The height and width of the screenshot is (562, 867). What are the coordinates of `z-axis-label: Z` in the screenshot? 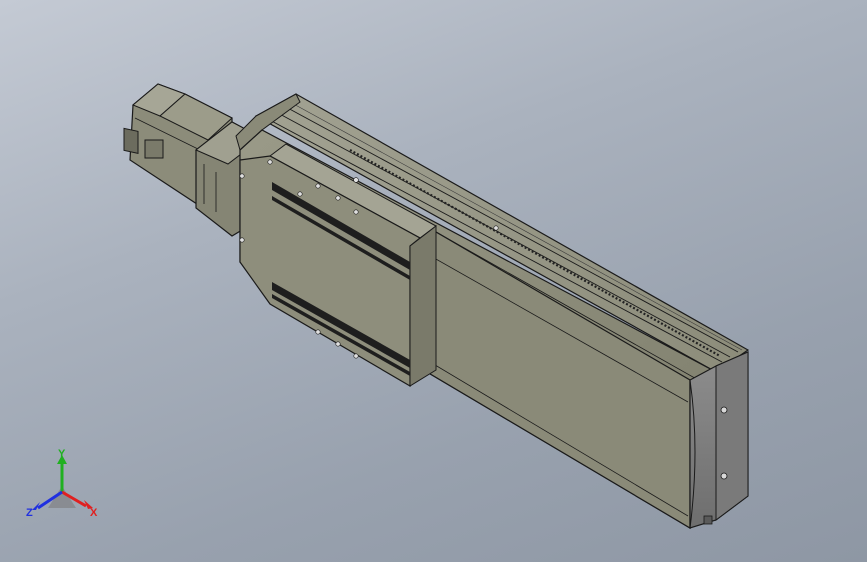 It's located at (29, 513).